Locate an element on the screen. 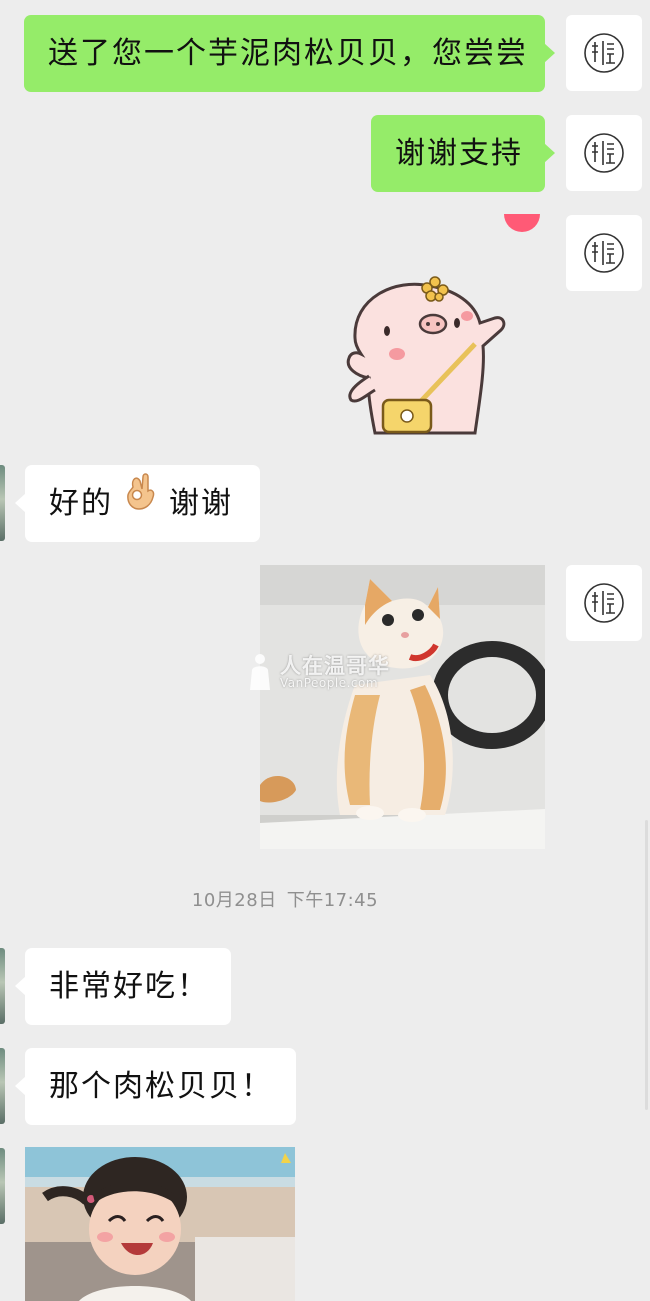  message-bubble-self: 送了您一个芋泥肉松贝贝，您尝尝 is located at coordinates (289, 53).